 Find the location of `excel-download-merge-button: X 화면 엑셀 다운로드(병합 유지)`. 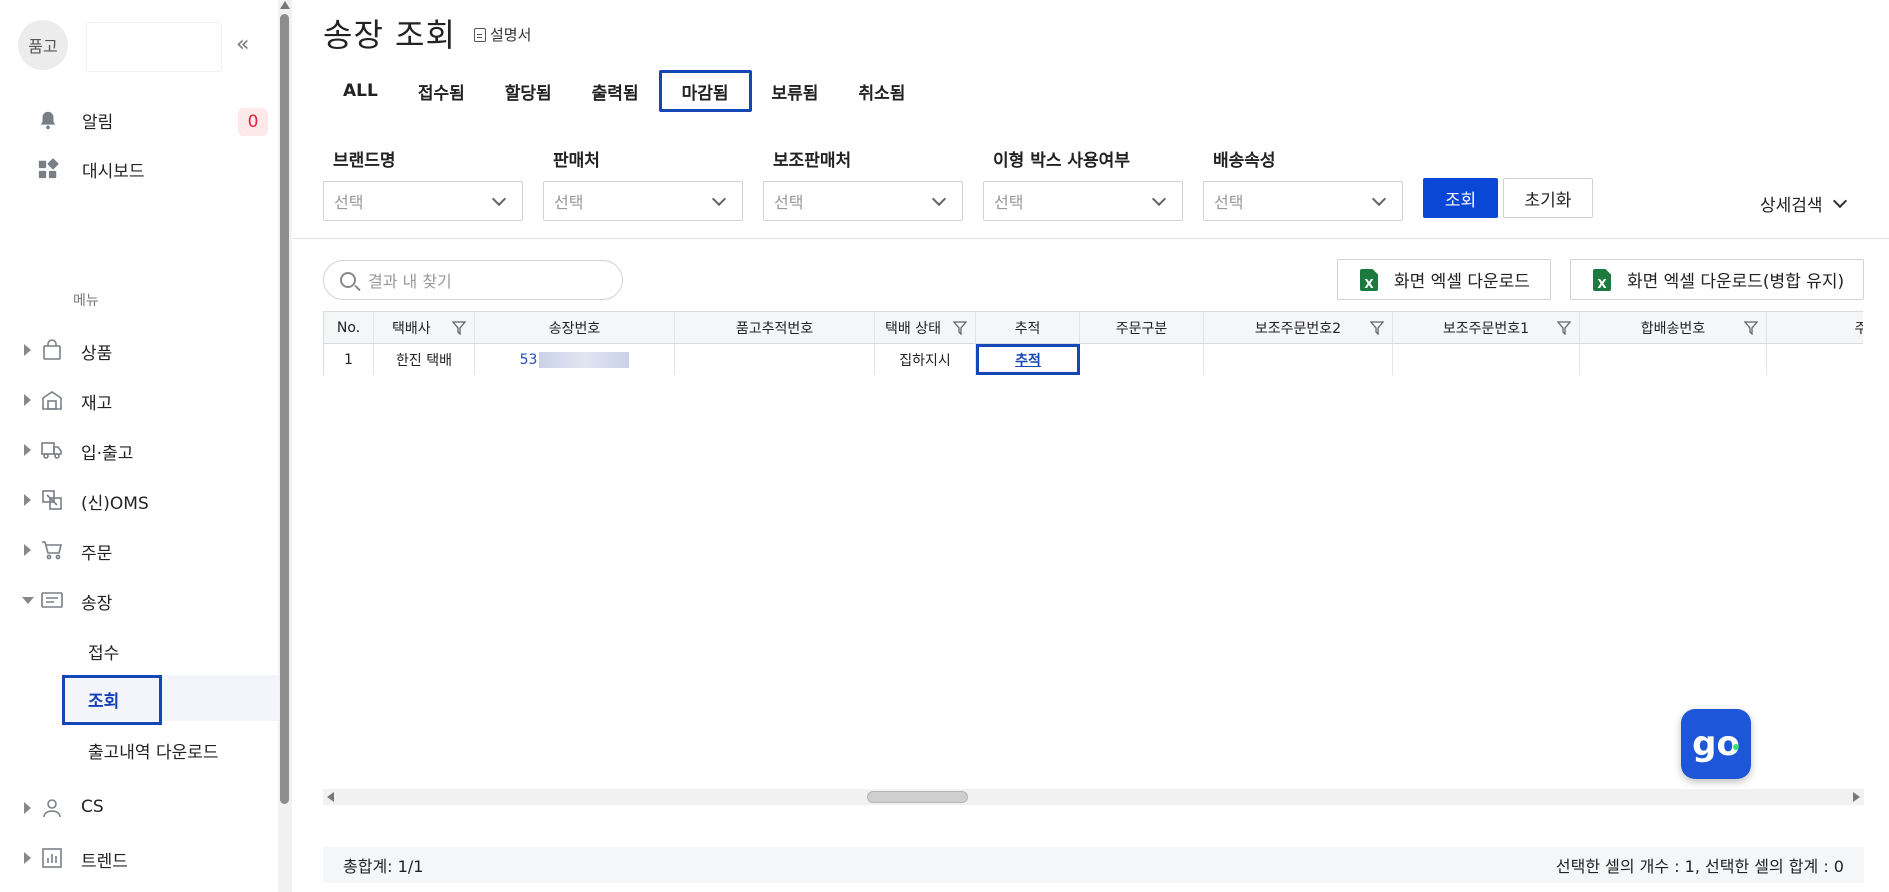

excel-download-merge-button: X 화면 엑셀 다운로드(병합 유지) is located at coordinates (1717, 279).